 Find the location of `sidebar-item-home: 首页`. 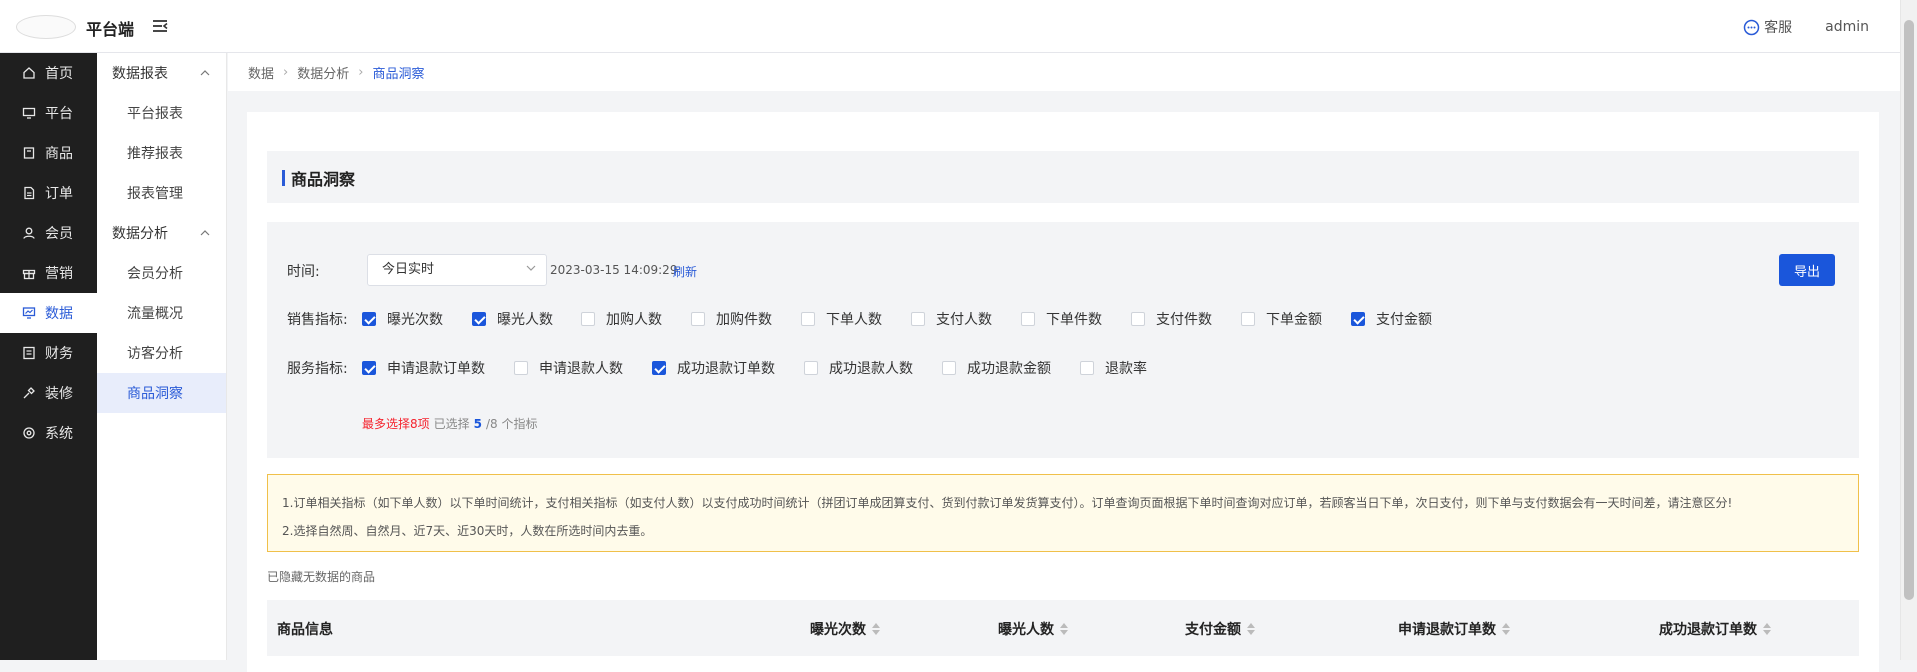

sidebar-item-home: 首页 is located at coordinates (48, 73).